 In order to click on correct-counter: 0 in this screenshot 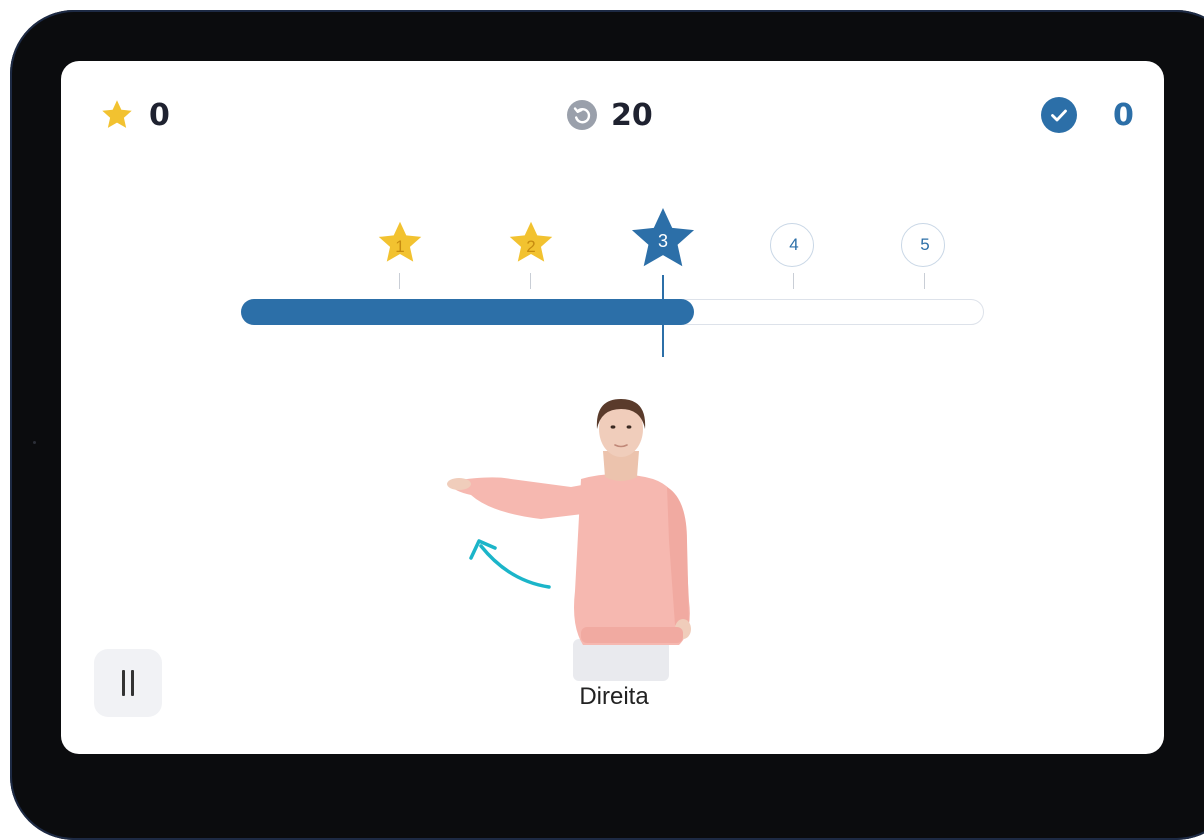, I will do `click(1087, 115)`.